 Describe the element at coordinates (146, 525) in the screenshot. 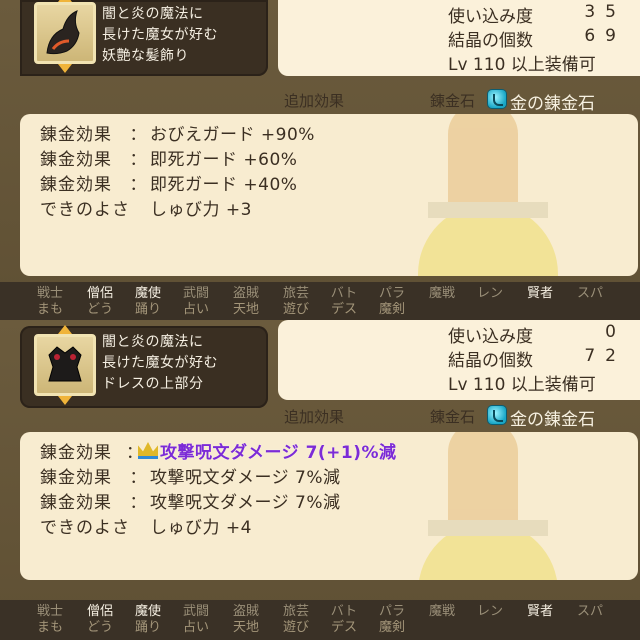

I see `effect-row: できのよさ しゅび力 +4` at that location.